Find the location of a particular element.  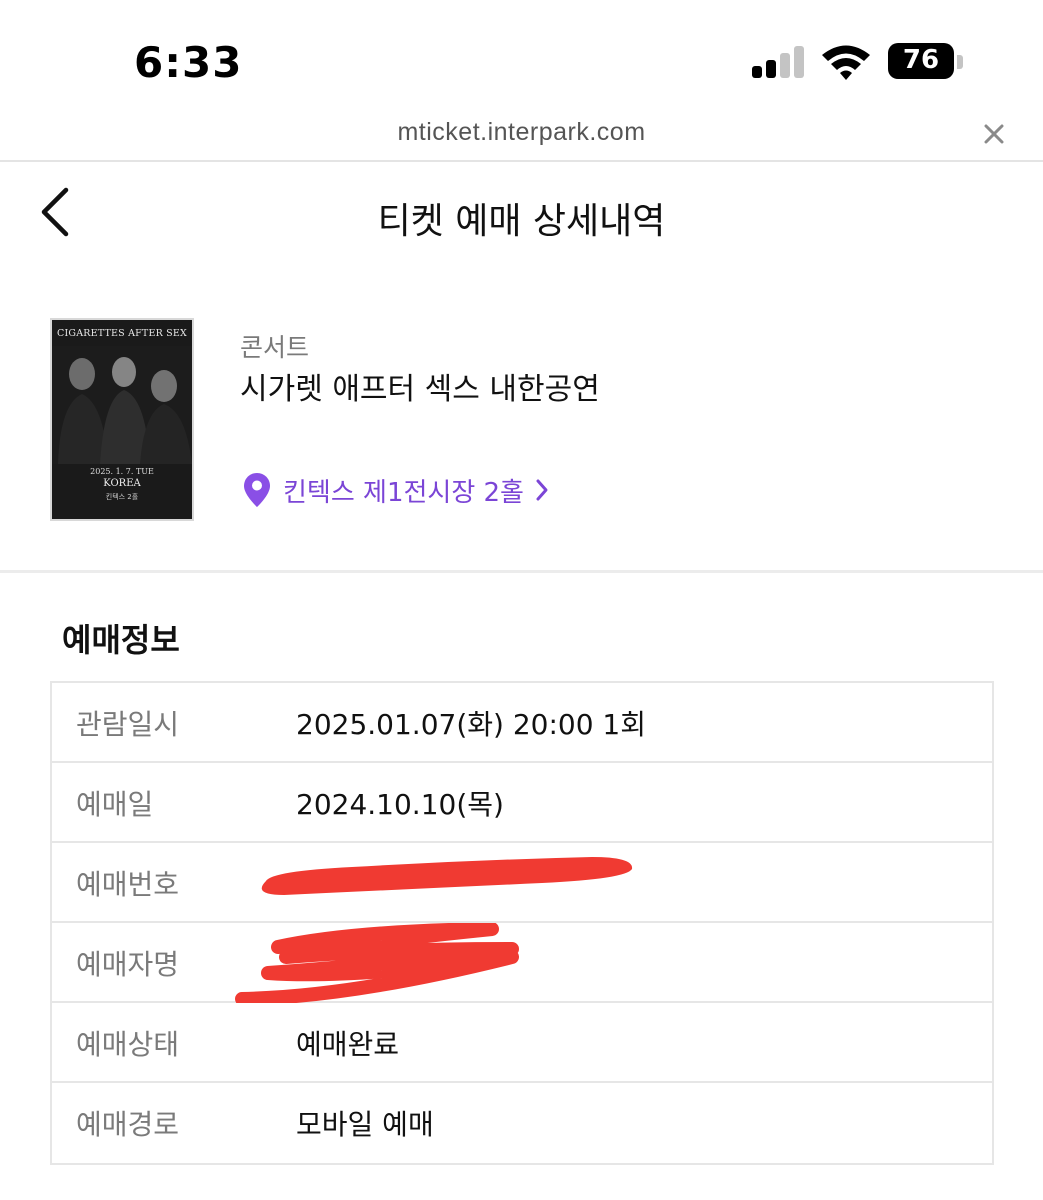

booking-info-title: 예매정보 is located at coordinates (121, 640).